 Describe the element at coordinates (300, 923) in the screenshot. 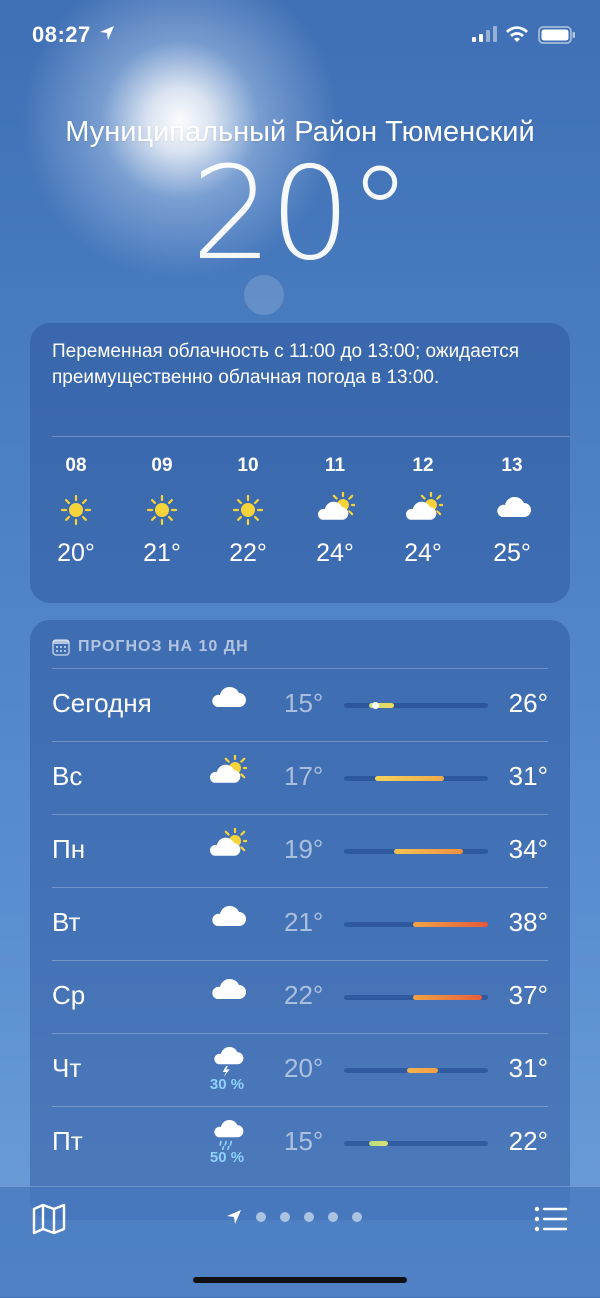

I see `daily-row: Вт 21° 38°` at that location.